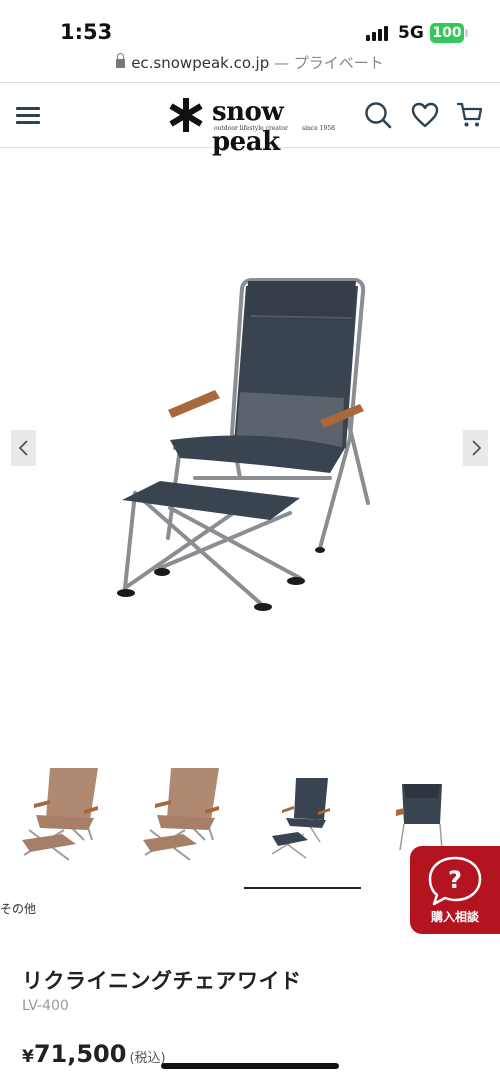  Describe the element at coordinates (379, 33) in the screenshot. I see `signal-icon` at that location.